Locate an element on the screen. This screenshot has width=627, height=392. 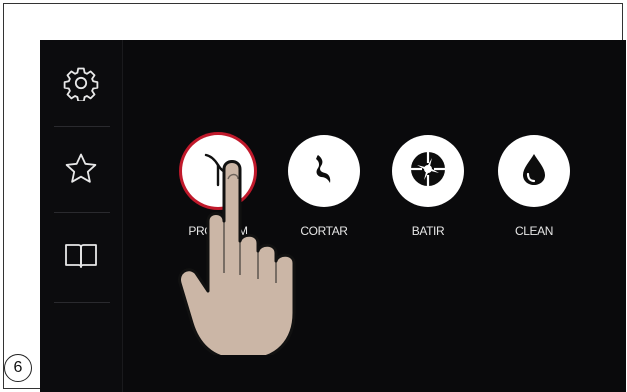
mode-program-label: PROGRAM is located at coordinates (218, 231).